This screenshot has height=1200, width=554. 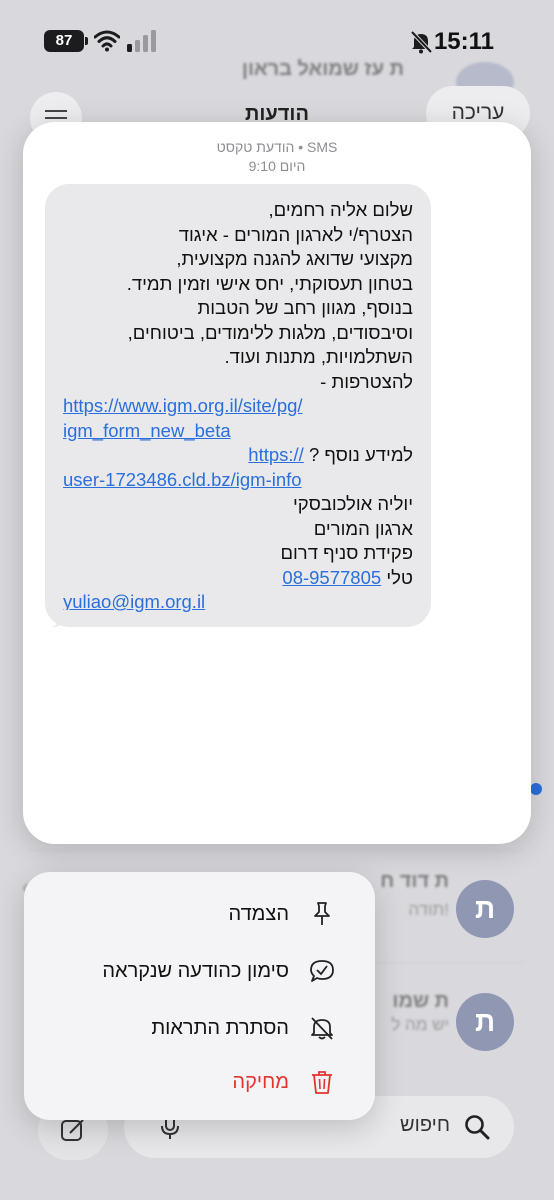 What do you see at coordinates (322, 1028) in the screenshot?
I see `bell-slash-icon` at bounding box center [322, 1028].